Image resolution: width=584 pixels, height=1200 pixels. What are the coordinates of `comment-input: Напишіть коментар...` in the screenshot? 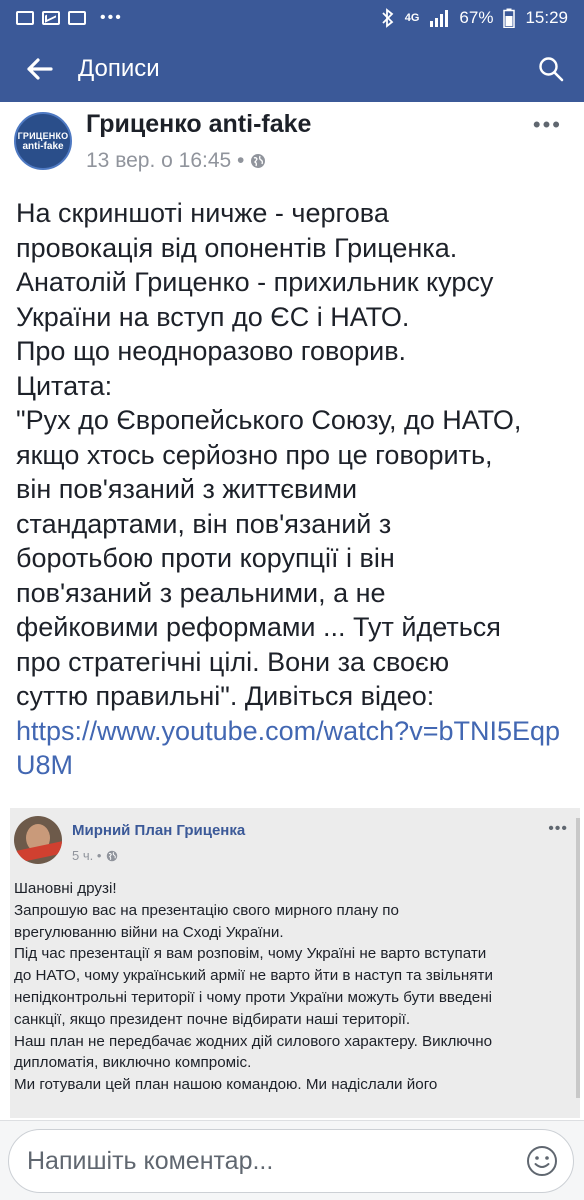 It's located at (291, 1161).